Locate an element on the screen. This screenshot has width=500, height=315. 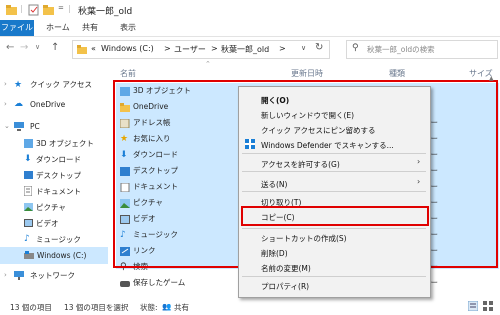
picture-icon is located at coordinates (28, 207).